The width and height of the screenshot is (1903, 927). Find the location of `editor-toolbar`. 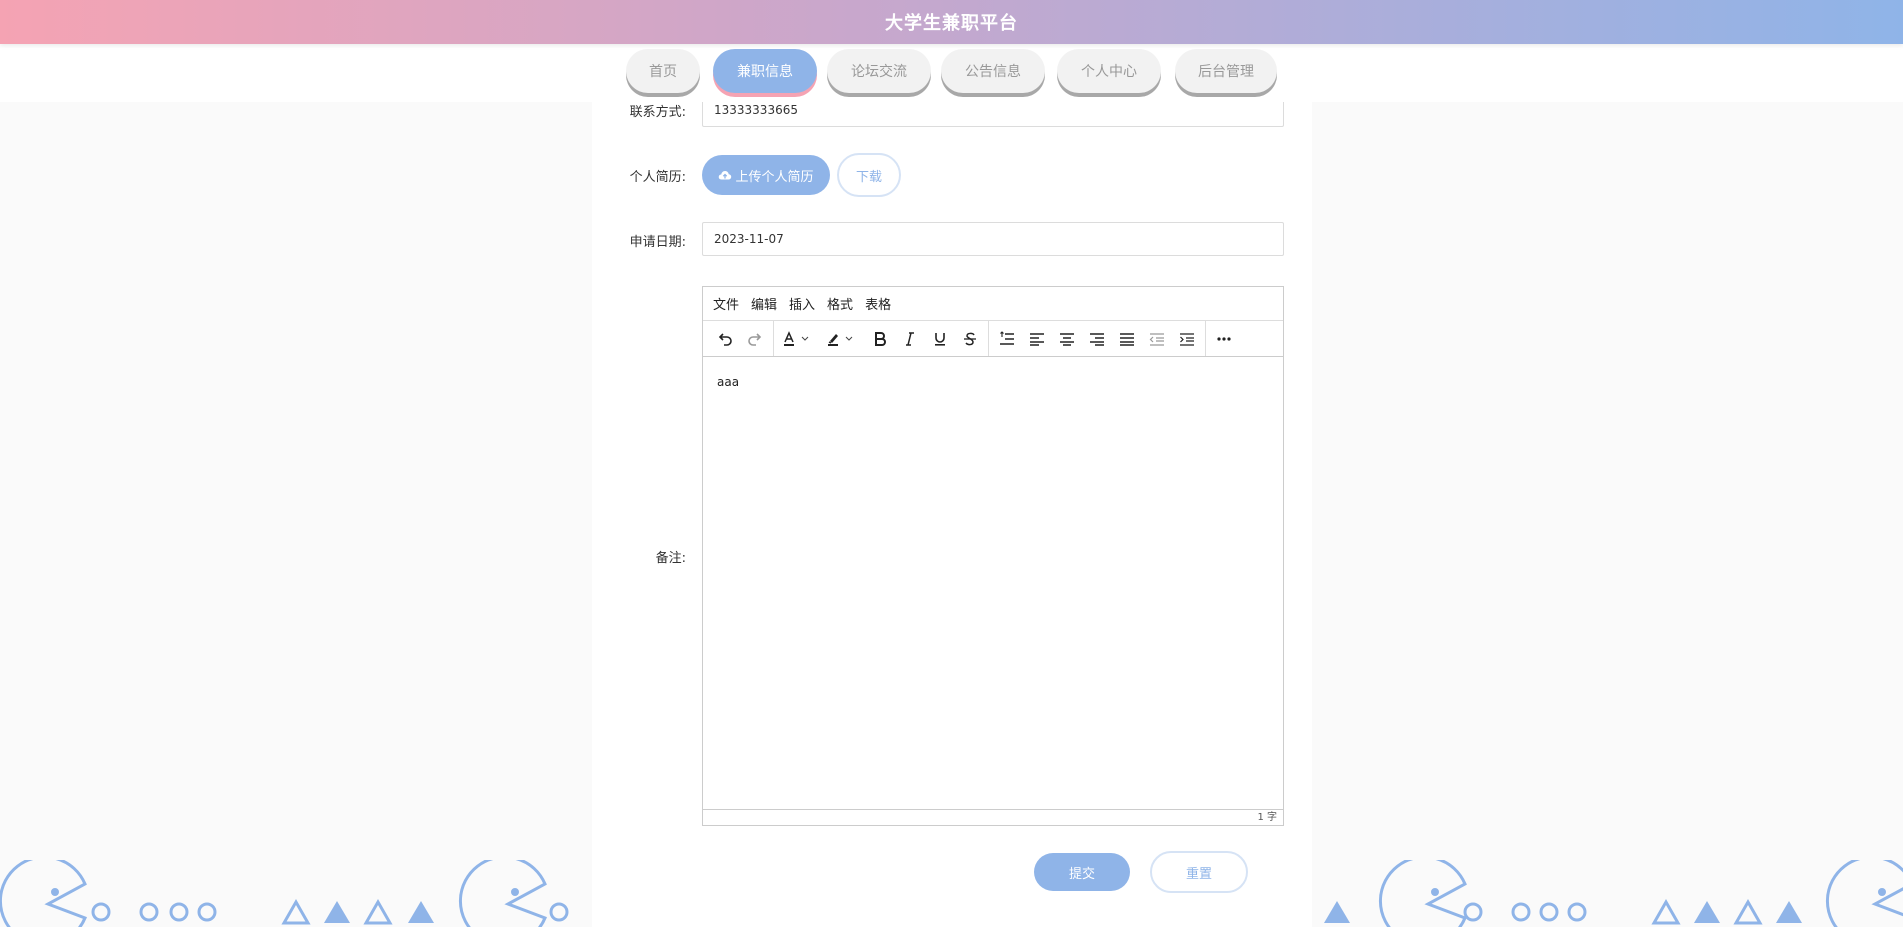

editor-toolbar is located at coordinates (993, 339).